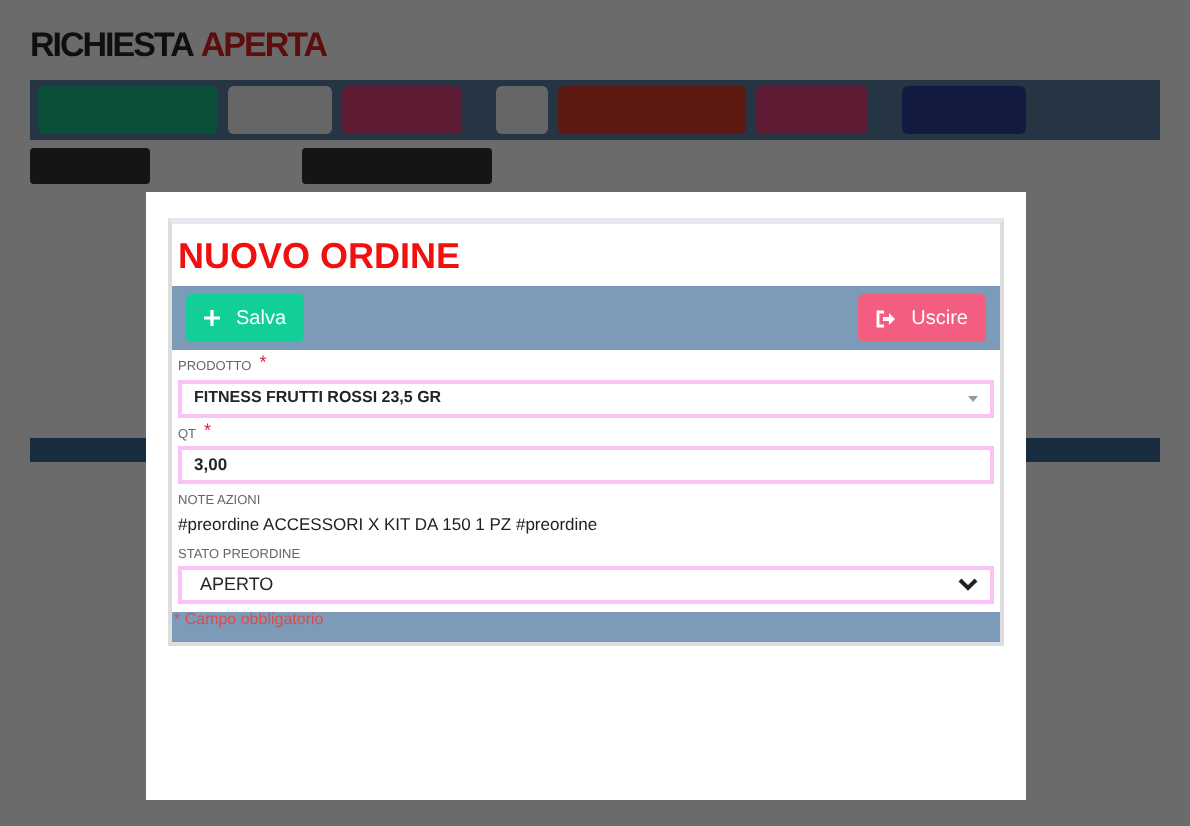 The image size is (1190, 826). Describe the element at coordinates (586, 398) in the screenshot. I see `select-field: FITNESS FRUTTI ROSSI 23,5 GR` at that location.